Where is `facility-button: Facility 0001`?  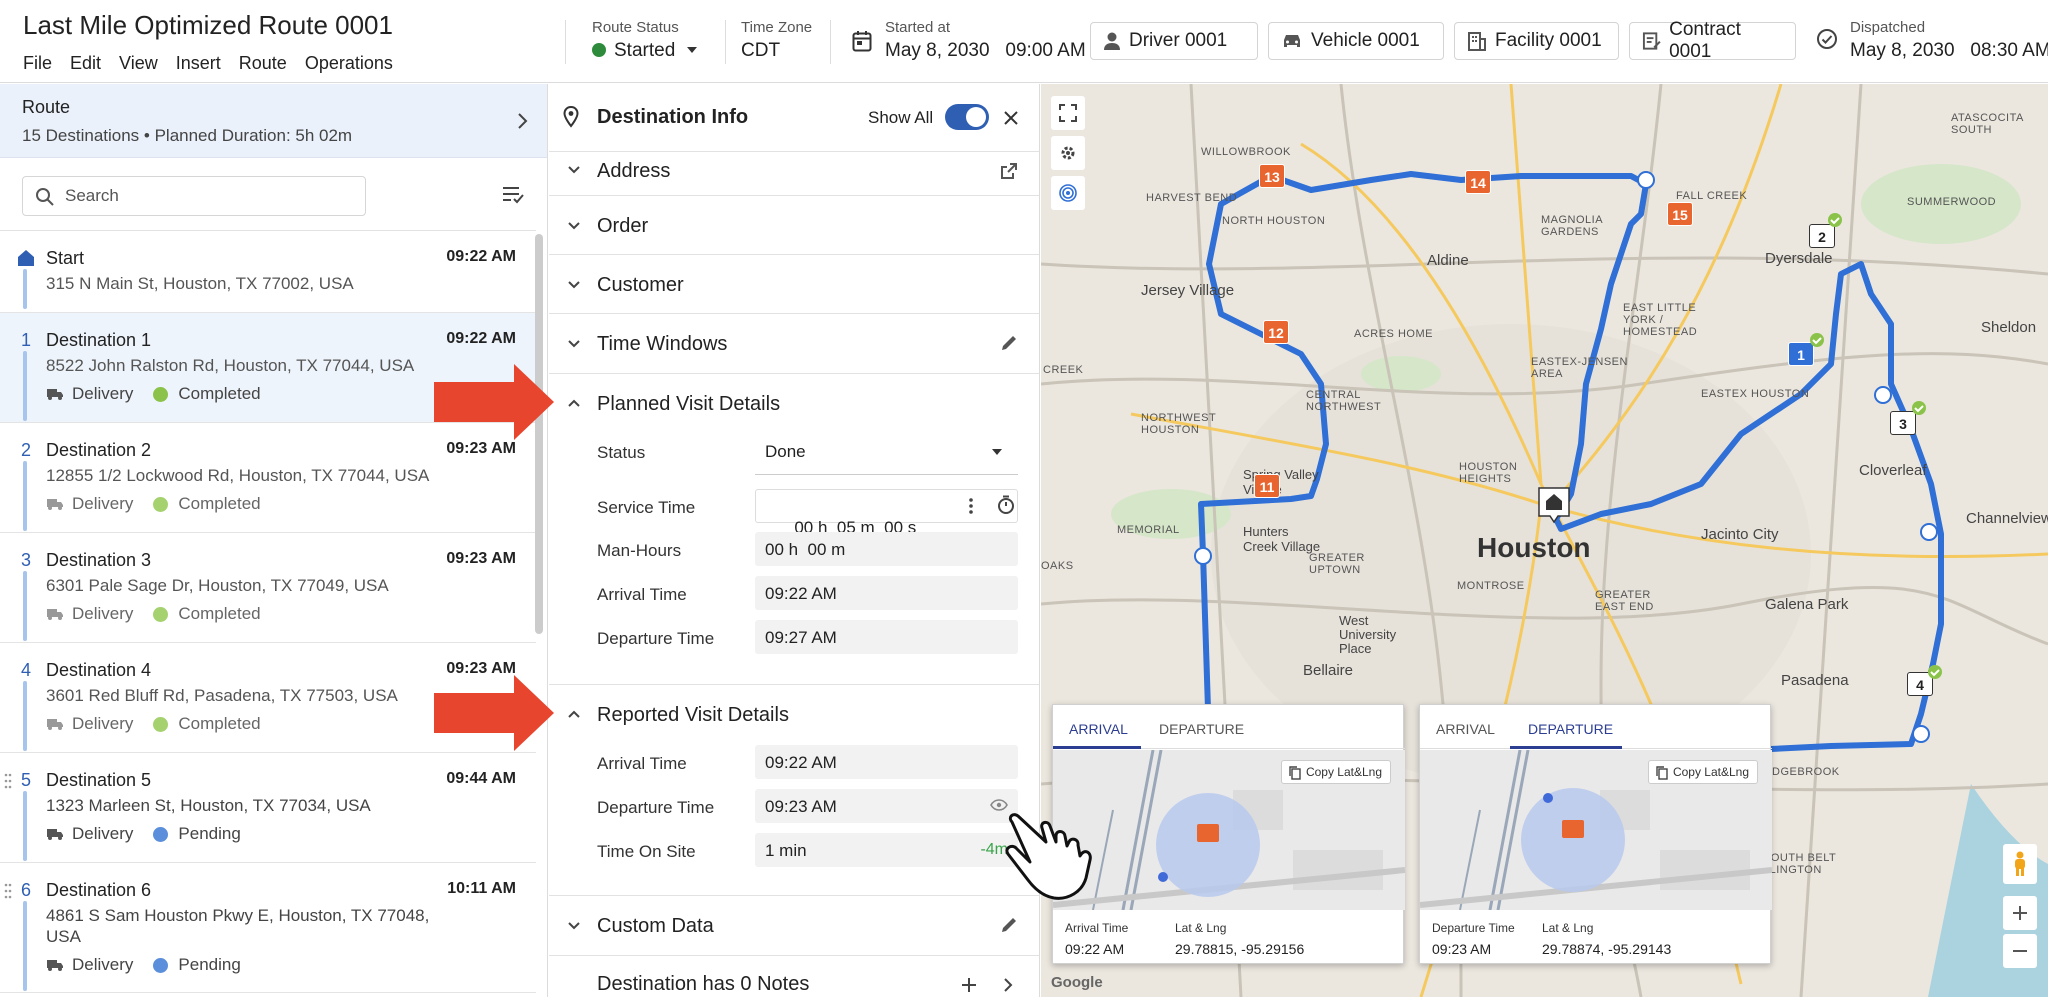
facility-button: Facility 0001 is located at coordinates (1536, 41).